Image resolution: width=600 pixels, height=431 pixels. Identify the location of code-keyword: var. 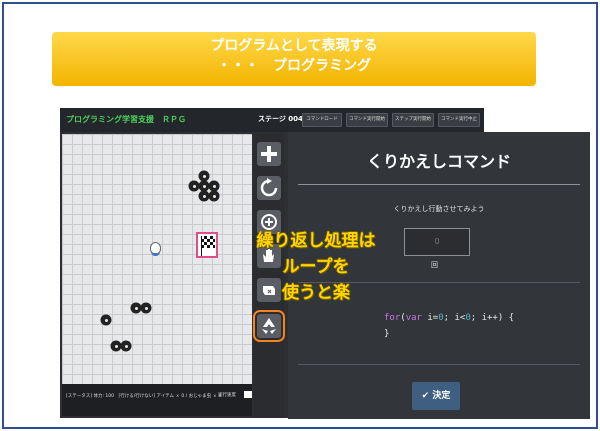
(413, 318).